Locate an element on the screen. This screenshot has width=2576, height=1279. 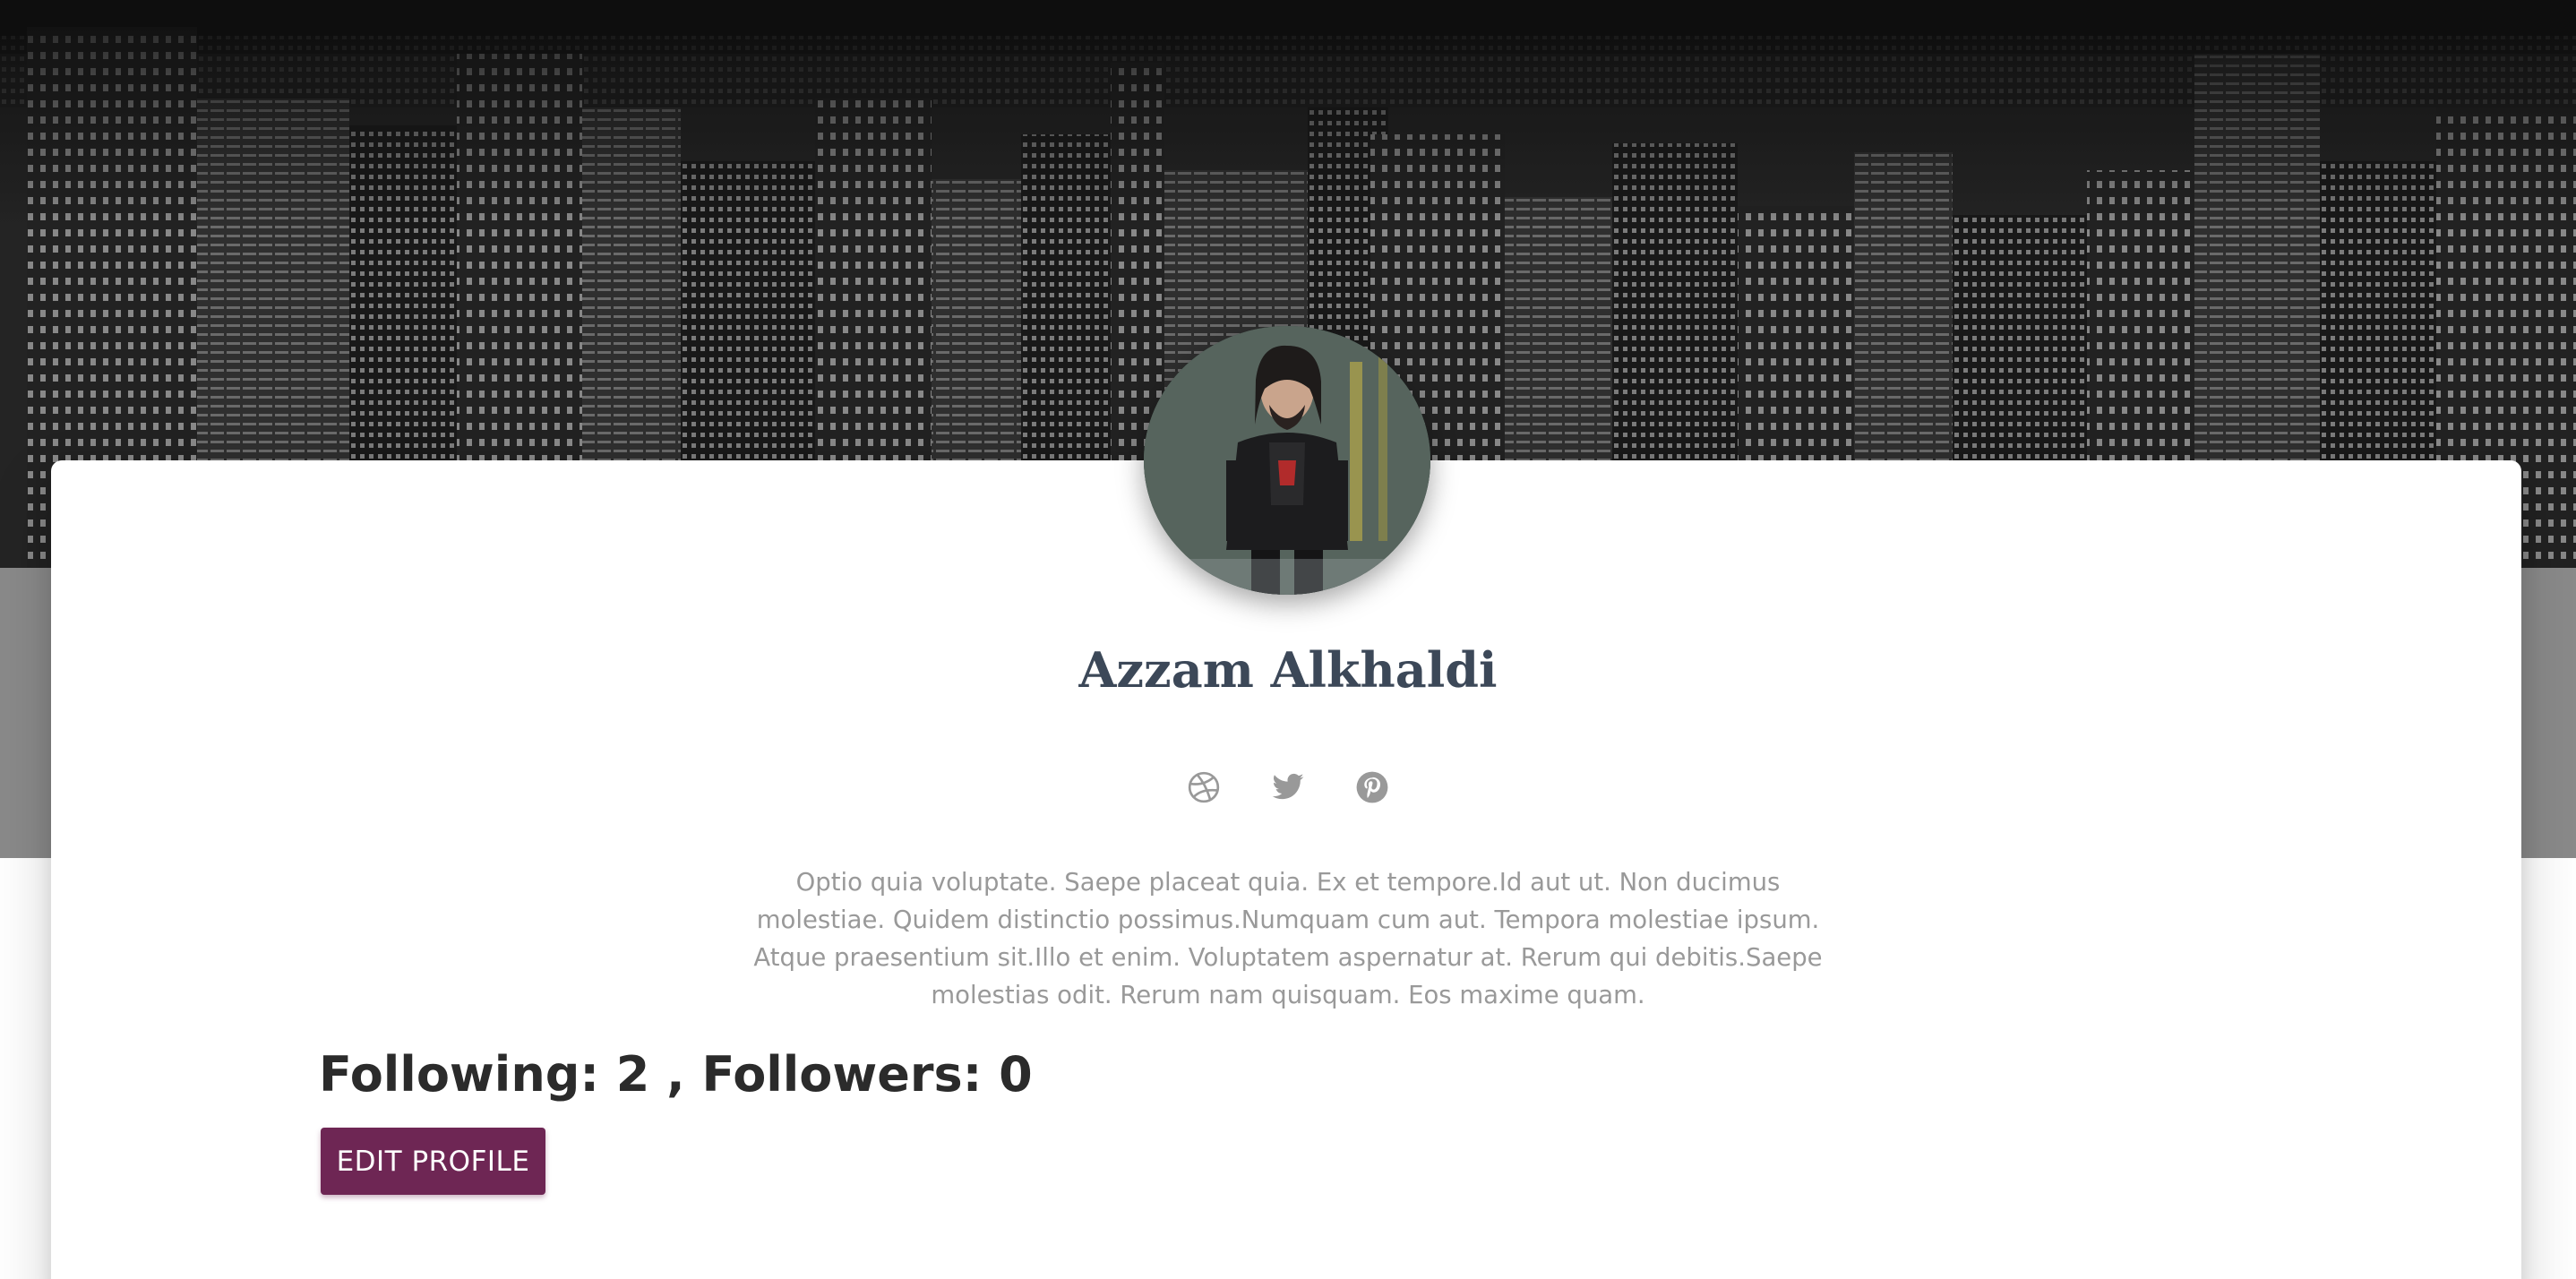
profile-name: Azzam Alkhaldi is located at coordinates (1288, 670).